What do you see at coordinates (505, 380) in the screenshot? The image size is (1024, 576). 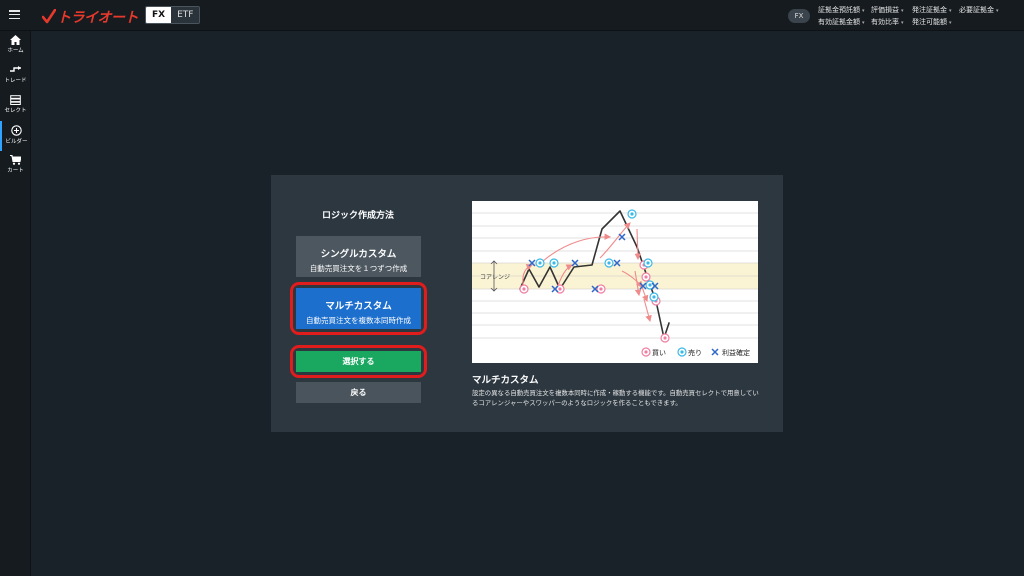 I see `description-title: マルチカスタム` at bounding box center [505, 380].